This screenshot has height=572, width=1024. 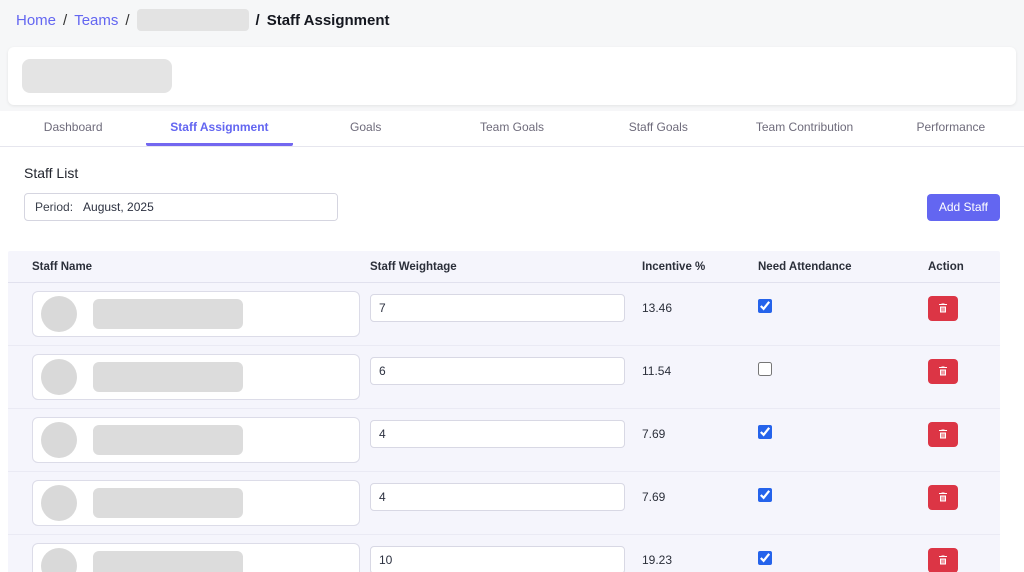 I want to click on tab-team-contribution: Team Contribution, so click(x=804, y=128).